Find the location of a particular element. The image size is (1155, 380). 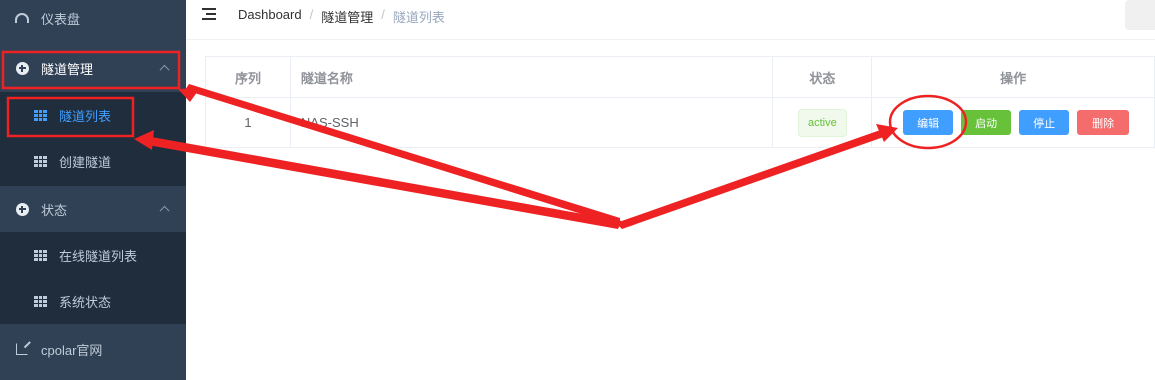

sidebar-item-system-status: 系统状态 is located at coordinates (93, 301).